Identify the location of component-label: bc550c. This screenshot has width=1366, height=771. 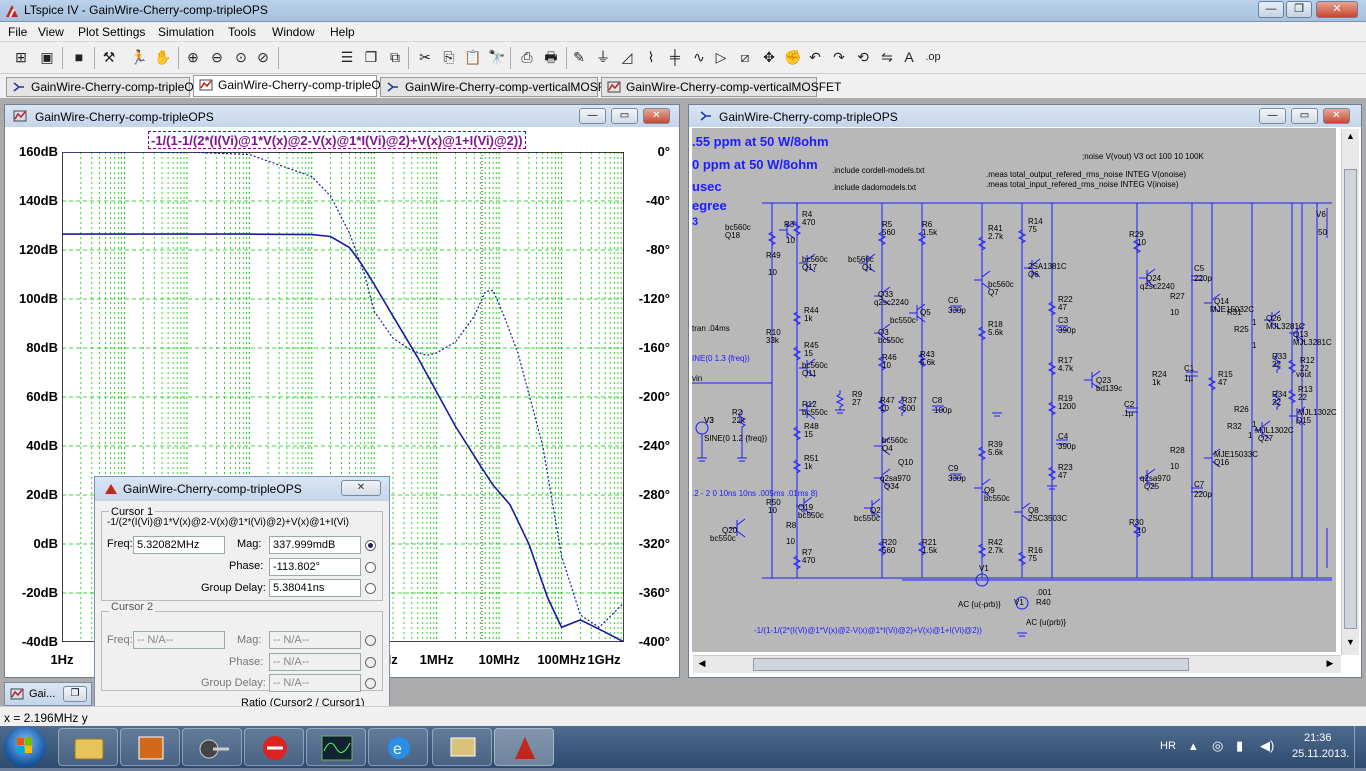
(997, 498).